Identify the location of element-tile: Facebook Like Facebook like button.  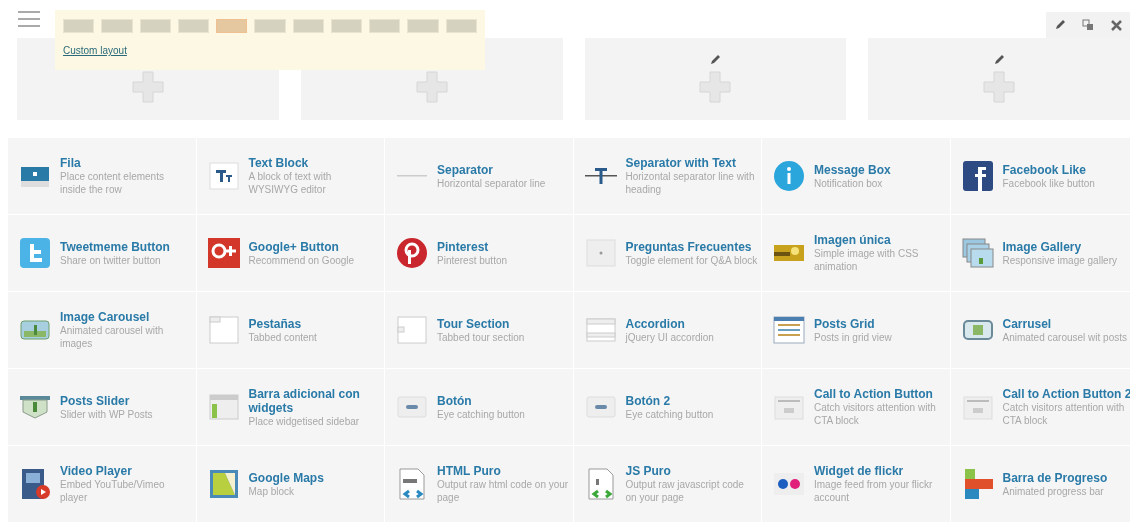
(1040, 176).